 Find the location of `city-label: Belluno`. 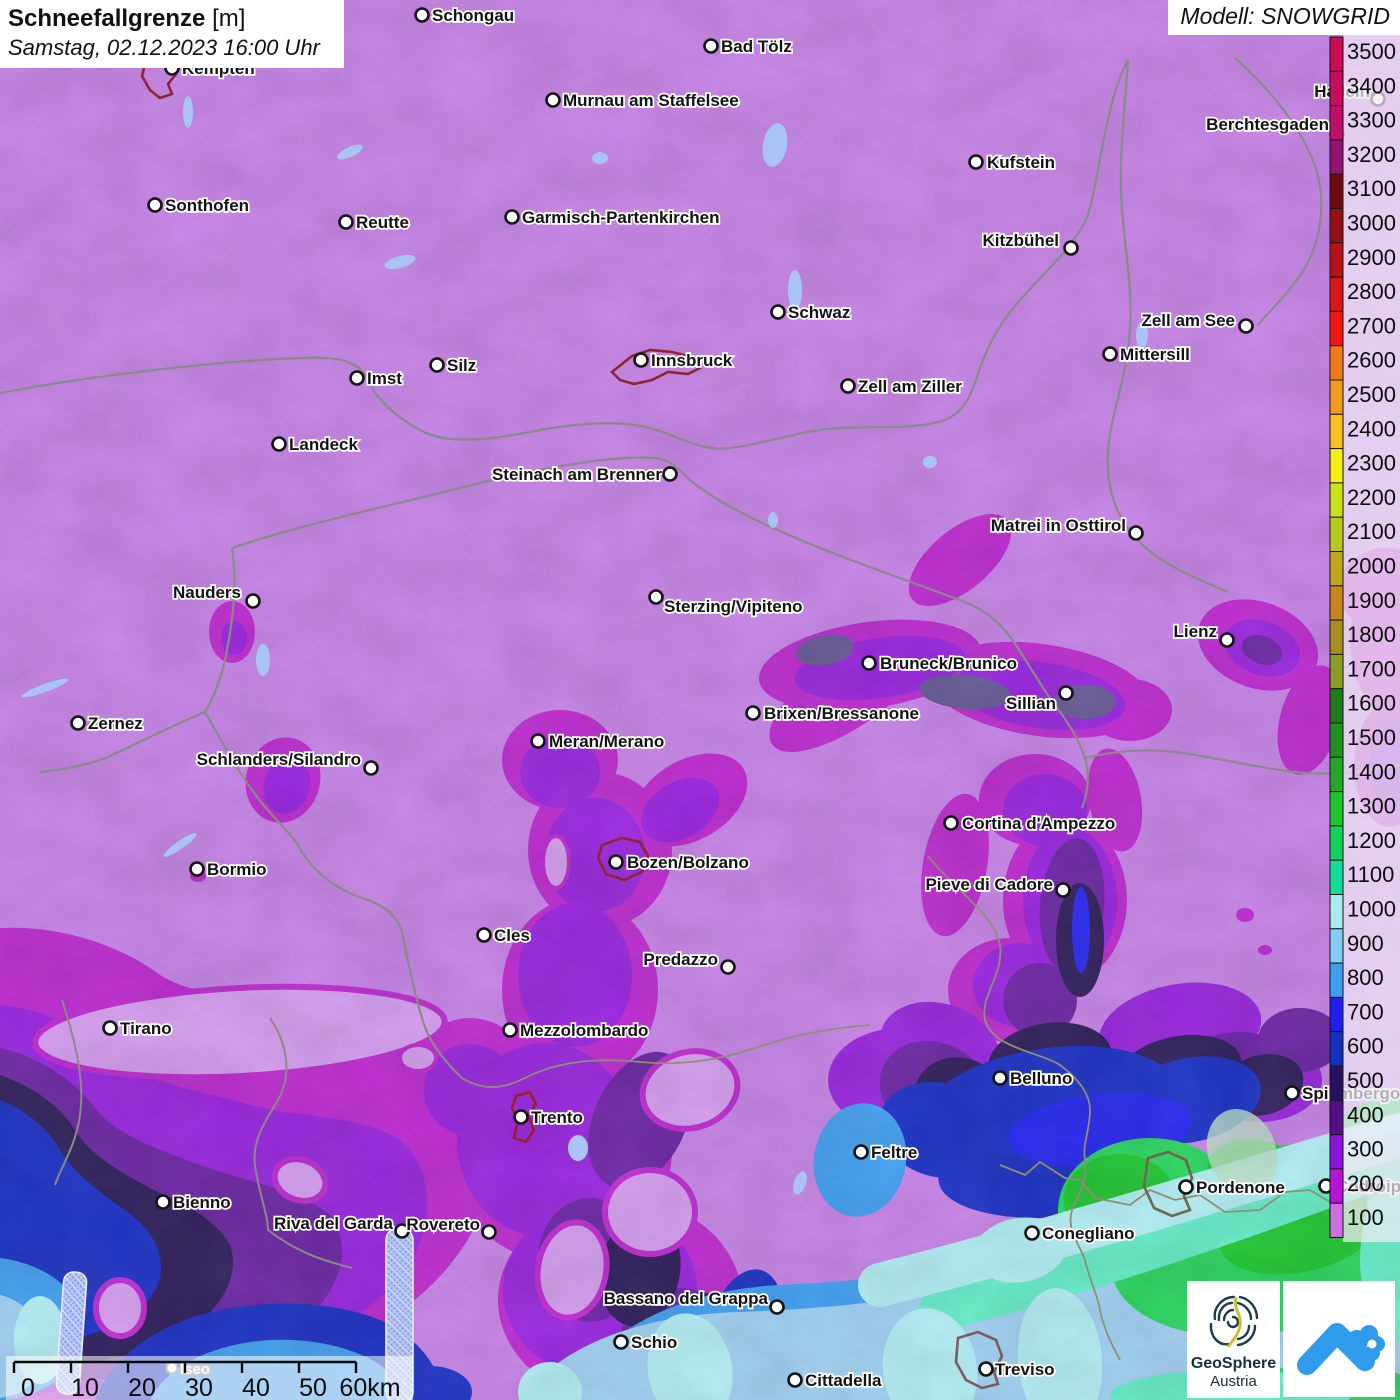

city-label: Belluno is located at coordinates (1041, 1078).